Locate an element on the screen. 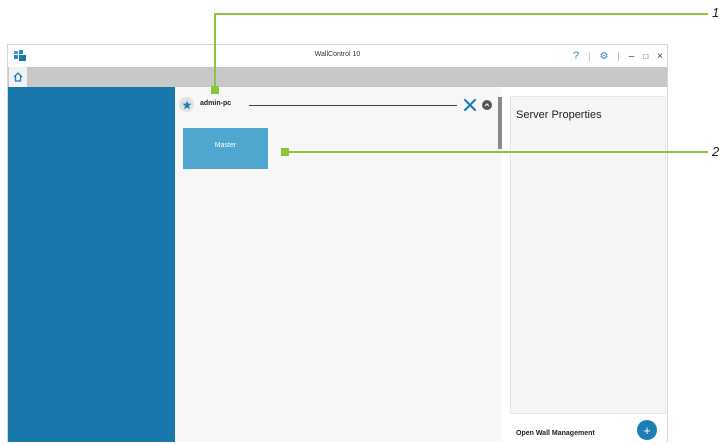 Image resolution: width=726 pixels, height=445 pixels. open-wall-management-link: Open Wall Management is located at coordinates (555, 433).